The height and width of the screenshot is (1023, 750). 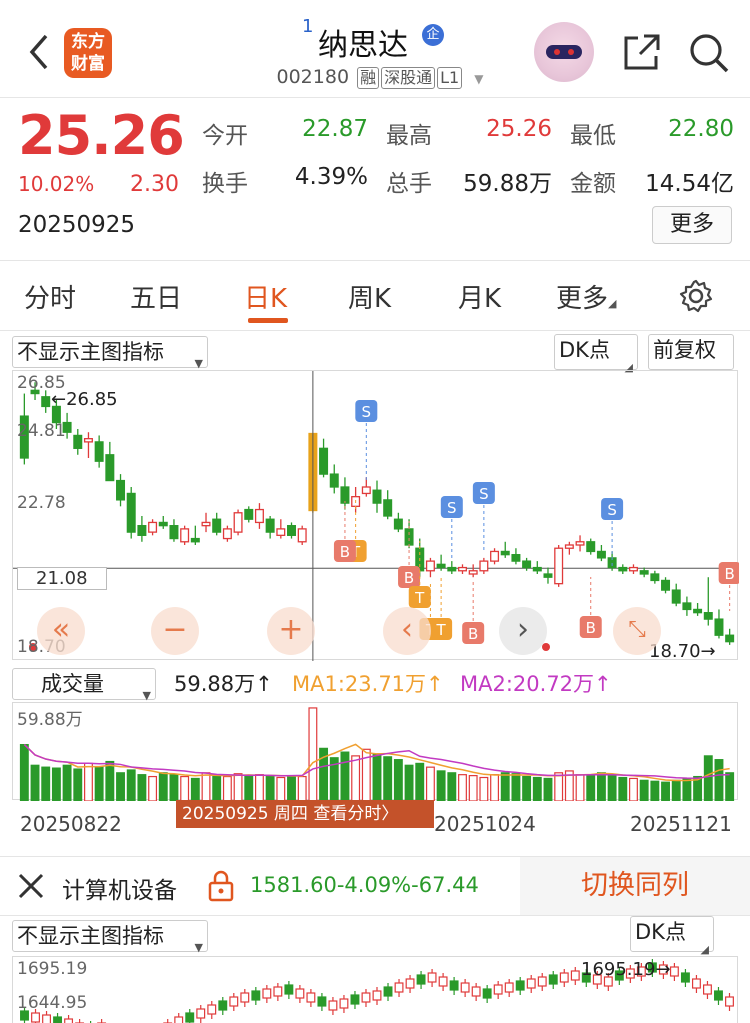 What do you see at coordinates (626, 969) in the screenshot?
I see `sector-high-marker: 1695.19→` at bounding box center [626, 969].